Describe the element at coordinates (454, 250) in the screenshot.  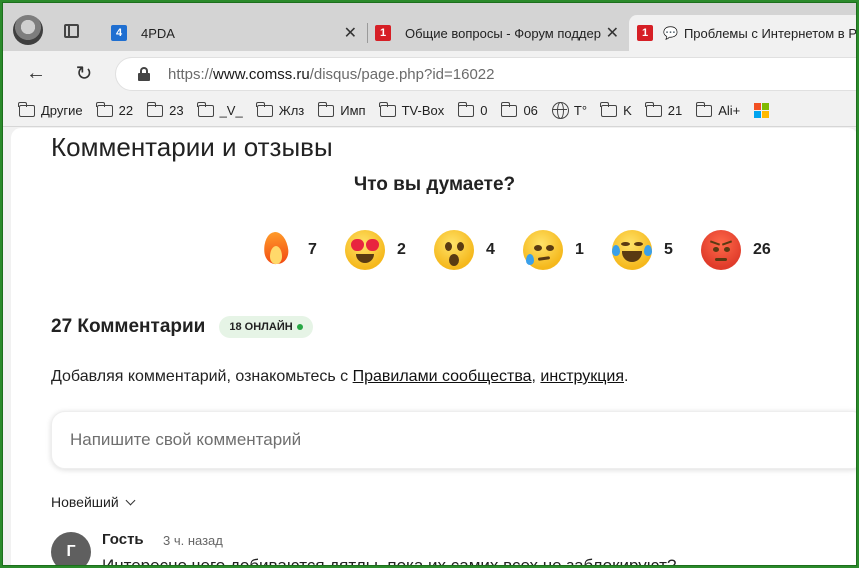
I see `surprised-emoji-icon` at that location.